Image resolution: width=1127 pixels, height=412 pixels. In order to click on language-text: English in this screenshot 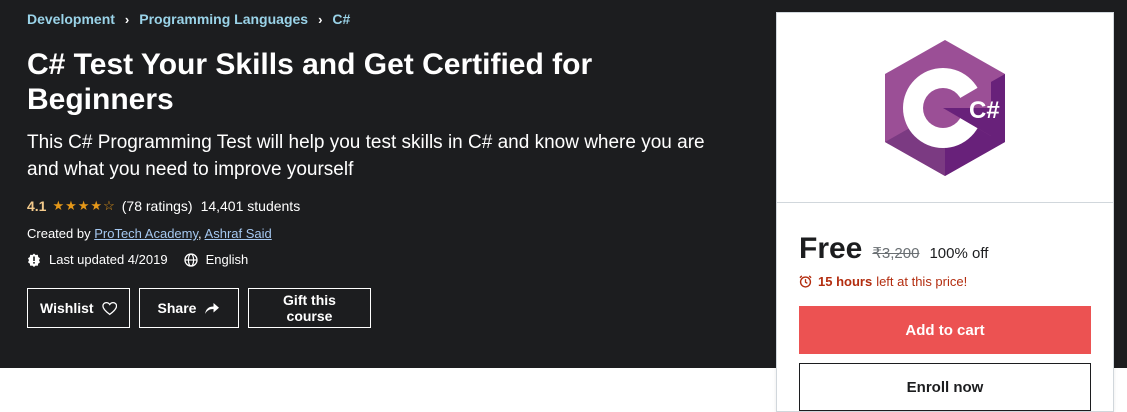, I will do `click(227, 259)`.